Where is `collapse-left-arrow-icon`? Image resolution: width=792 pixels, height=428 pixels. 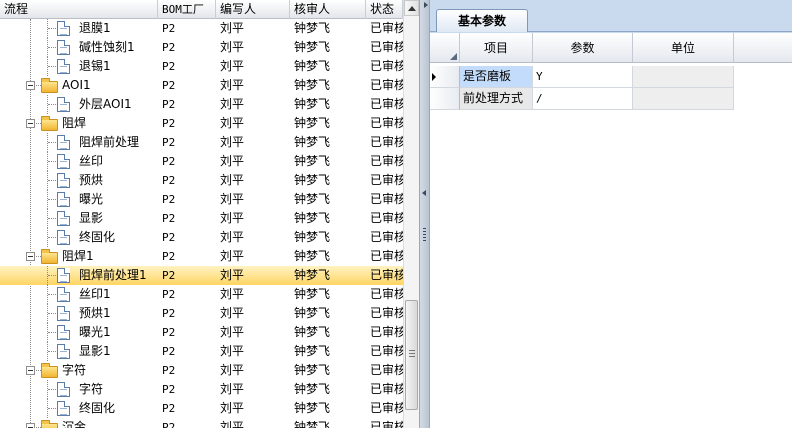 collapse-left-arrow-icon is located at coordinates (424, 193).